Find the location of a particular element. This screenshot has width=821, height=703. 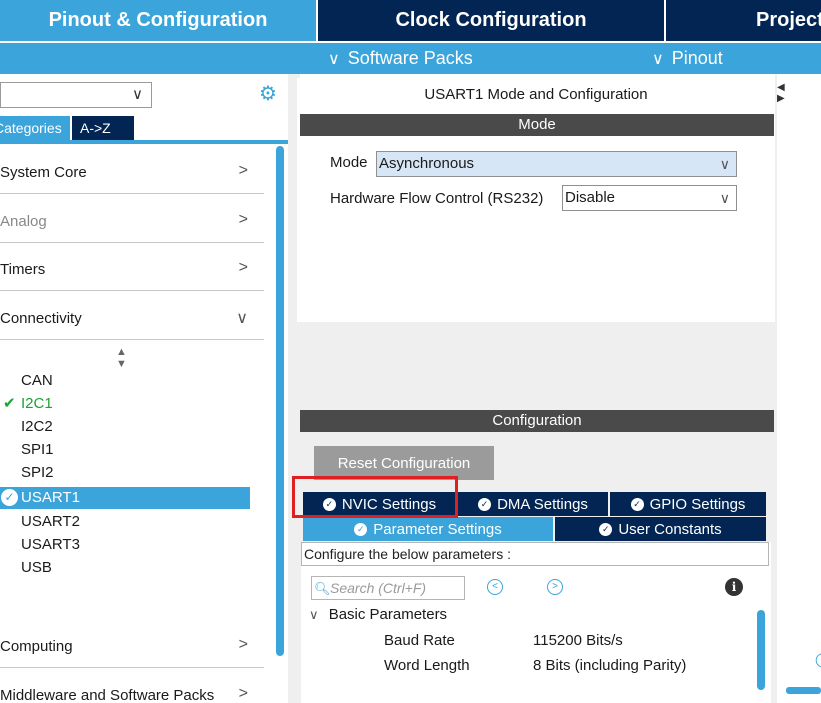

param-value-baud-rate: 115200 Bits/s is located at coordinates (578, 640).